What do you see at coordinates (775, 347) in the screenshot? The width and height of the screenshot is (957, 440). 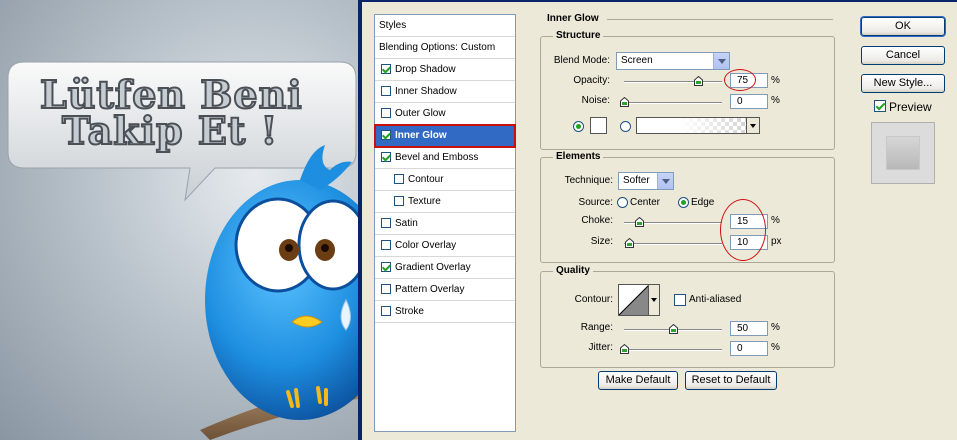 I see `jitter-unit: %` at bounding box center [775, 347].